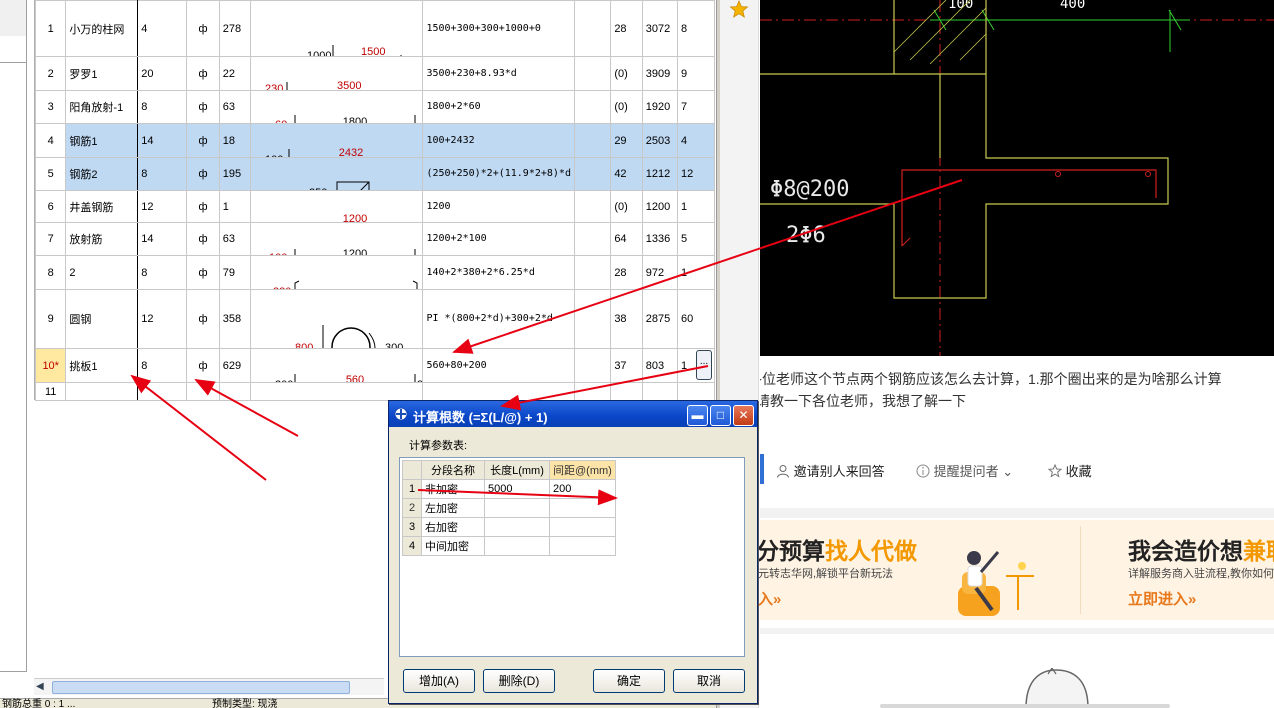 This screenshot has height=708, width=1274. What do you see at coordinates (498, 140) in the screenshot?
I see `cell-formula: 100+2432` at bounding box center [498, 140].